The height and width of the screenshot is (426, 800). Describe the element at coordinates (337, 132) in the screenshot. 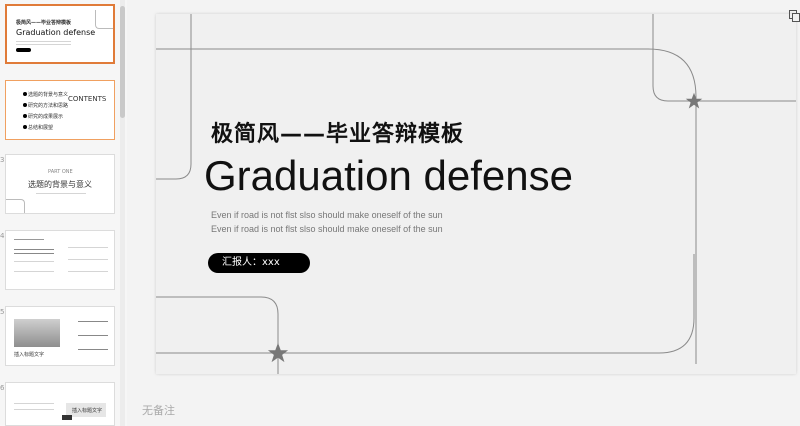

I see `slide-title-cn: 极简风——毕业答辩模板` at that location.